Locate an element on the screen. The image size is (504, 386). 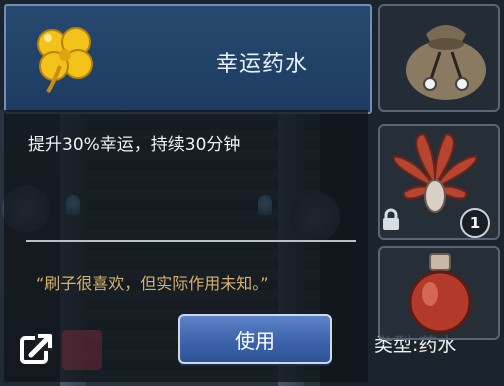
item-flavor-text: “刷子很喜欢，但实际作用未知。” is located at coordinates (152, 283).